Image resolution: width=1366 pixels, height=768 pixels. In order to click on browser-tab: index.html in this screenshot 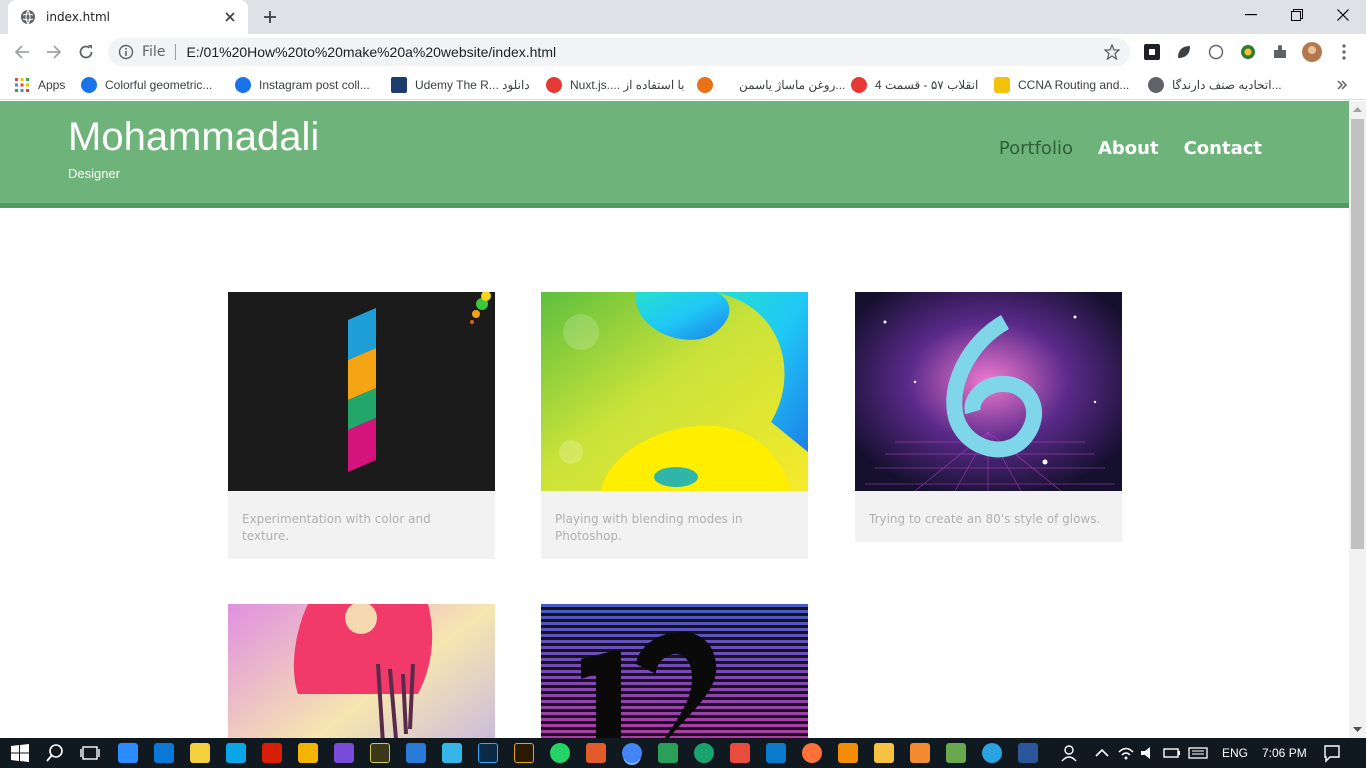, I will do `click(128, 17)`.